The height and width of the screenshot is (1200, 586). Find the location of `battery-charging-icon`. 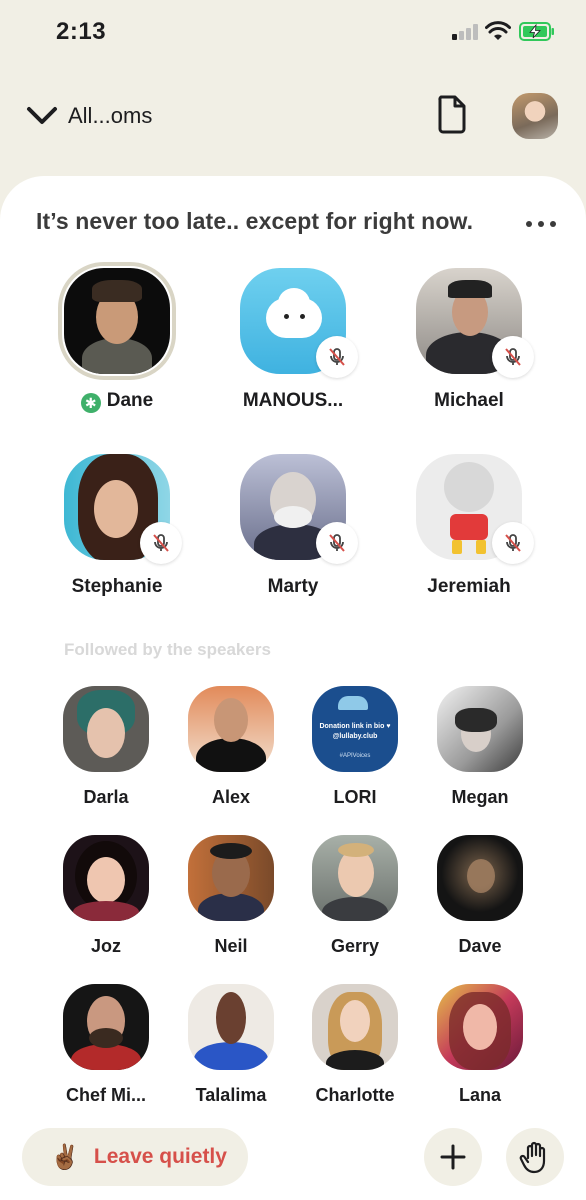

battery-charging-icon is located at coordinates (536, 31).